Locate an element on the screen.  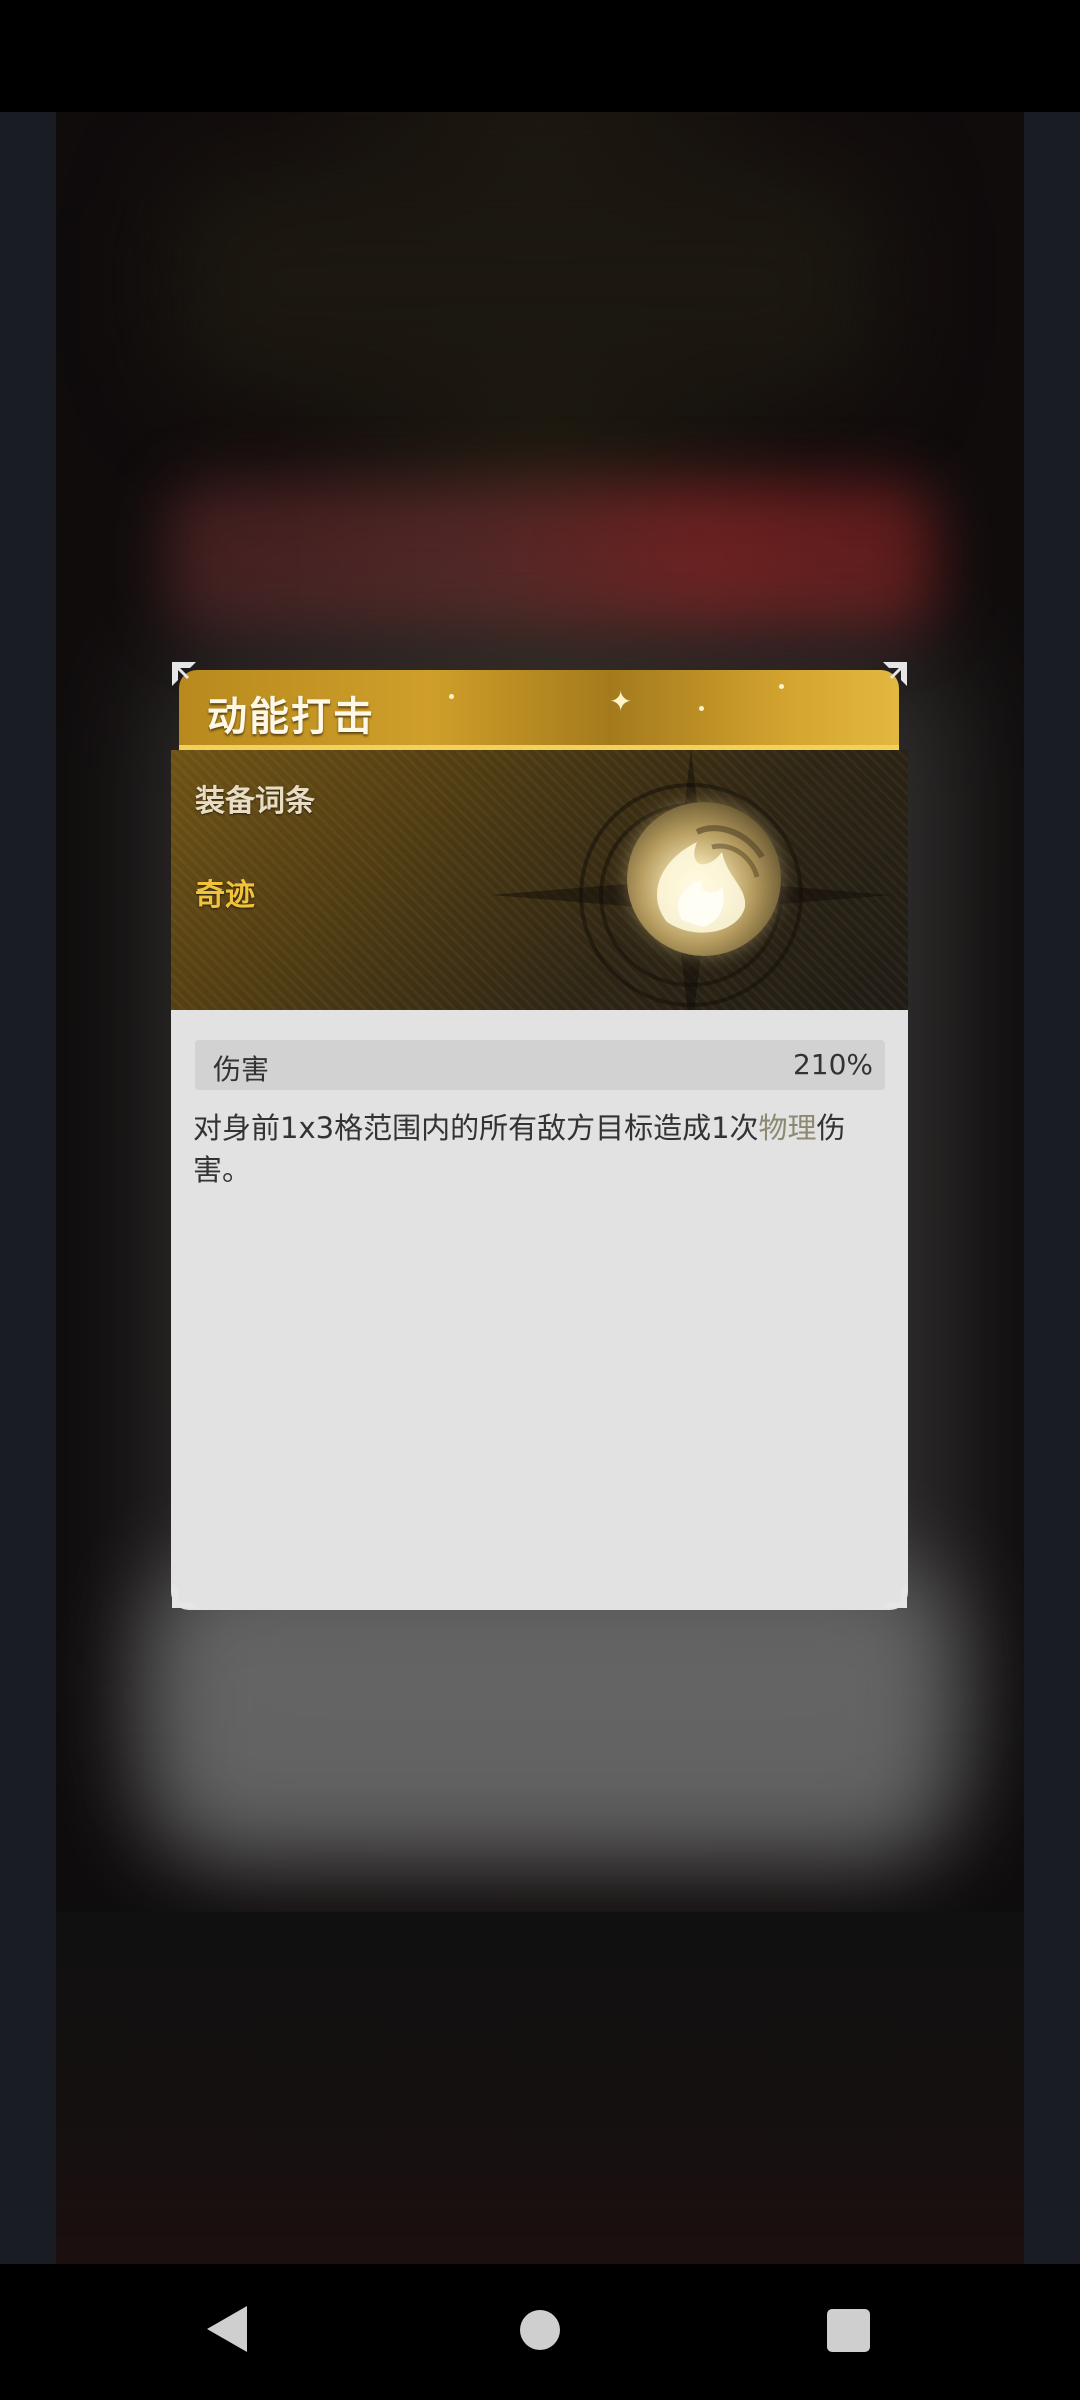
stat-label: 伤害 is located at coordinates (241, 1069).